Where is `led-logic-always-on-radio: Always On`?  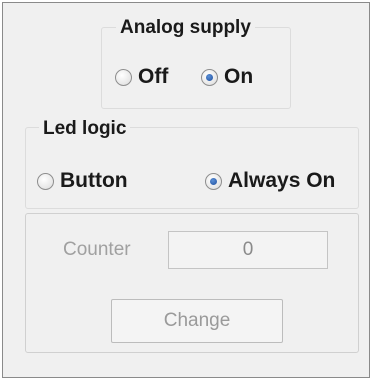 led-logic-always-on-radio: Always On is located at coordinates (270, 181).